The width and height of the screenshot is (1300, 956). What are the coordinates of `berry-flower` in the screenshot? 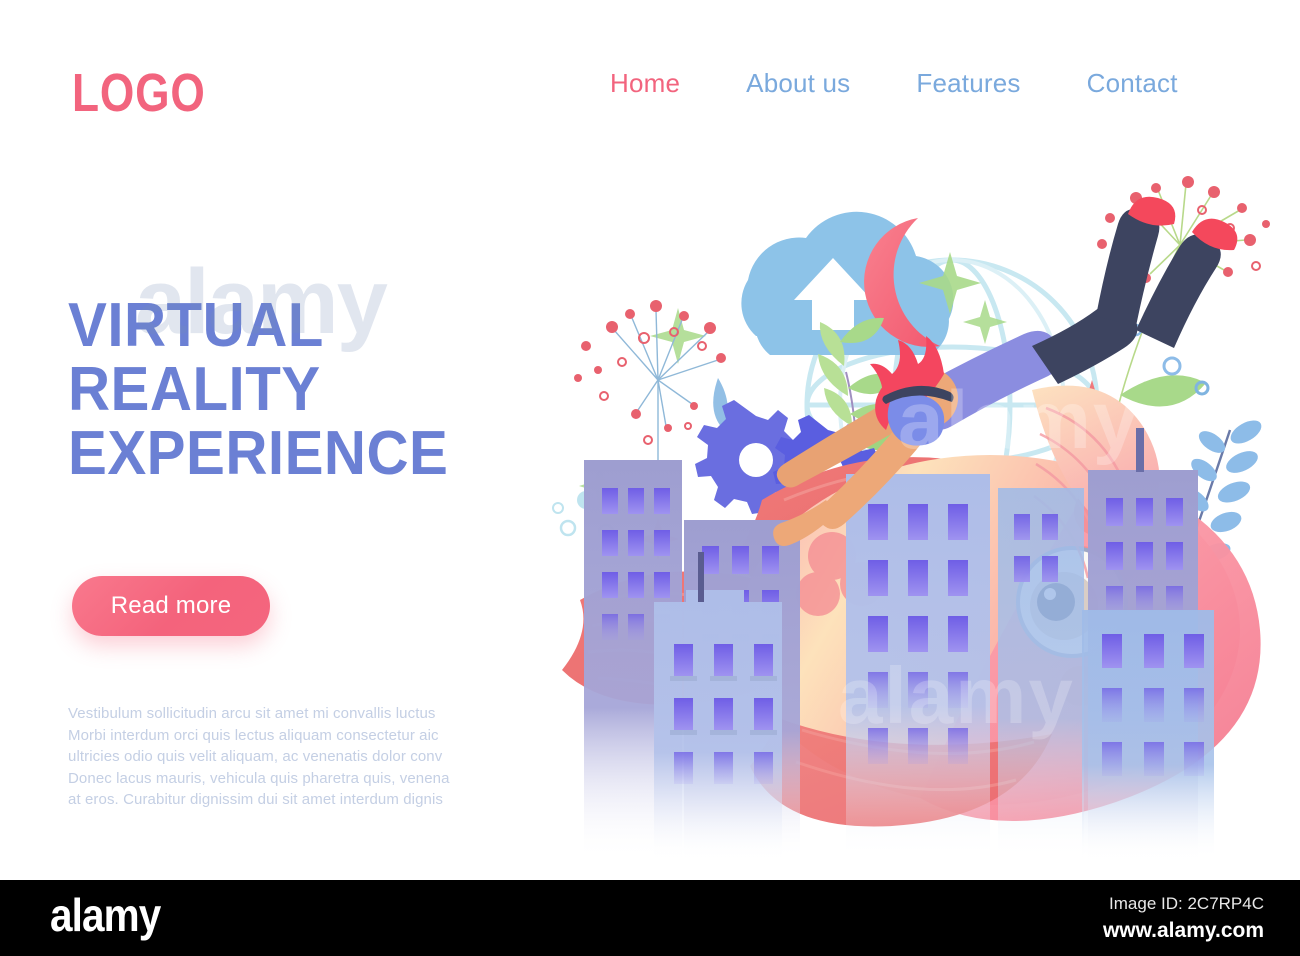 It's located at (651, 385).